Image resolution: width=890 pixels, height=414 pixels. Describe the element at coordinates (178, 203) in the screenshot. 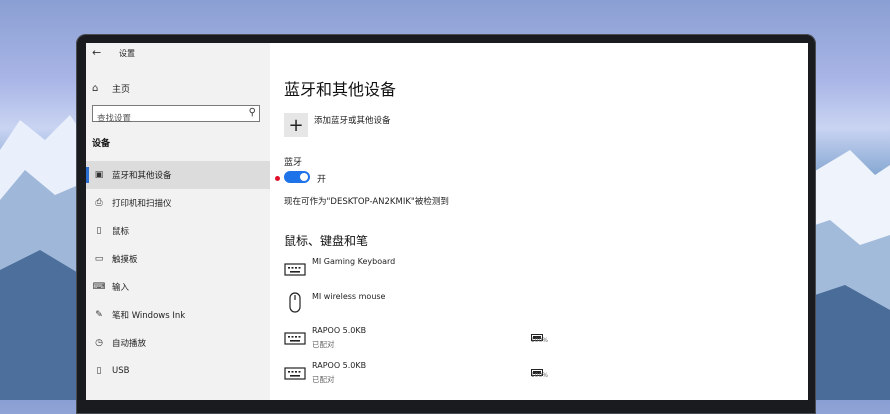

I see `sidebar-item-printers: ⎙ 打印机和扫描仪` at that location.